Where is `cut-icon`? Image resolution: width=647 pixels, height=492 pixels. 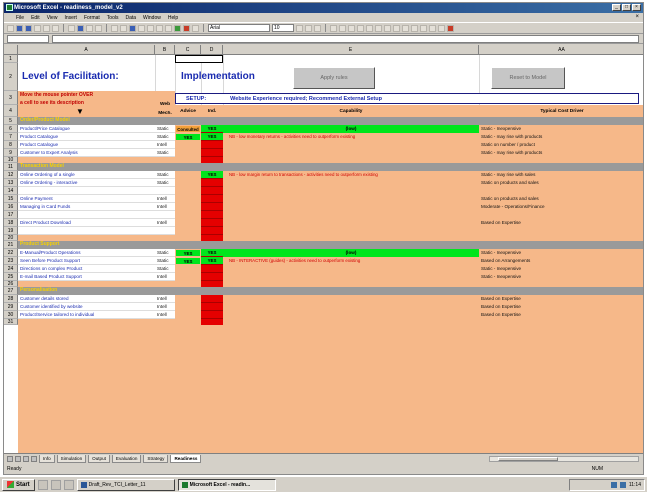
cut-icon is located at coordinates (71, 28).